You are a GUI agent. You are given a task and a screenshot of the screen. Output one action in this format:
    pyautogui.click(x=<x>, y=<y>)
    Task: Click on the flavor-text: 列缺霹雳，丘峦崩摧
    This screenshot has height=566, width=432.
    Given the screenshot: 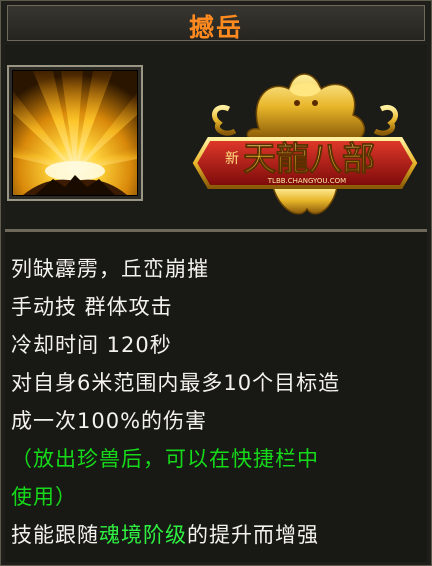 What is the action you would take?
    pyautogui.click(x=110, y=269)
    